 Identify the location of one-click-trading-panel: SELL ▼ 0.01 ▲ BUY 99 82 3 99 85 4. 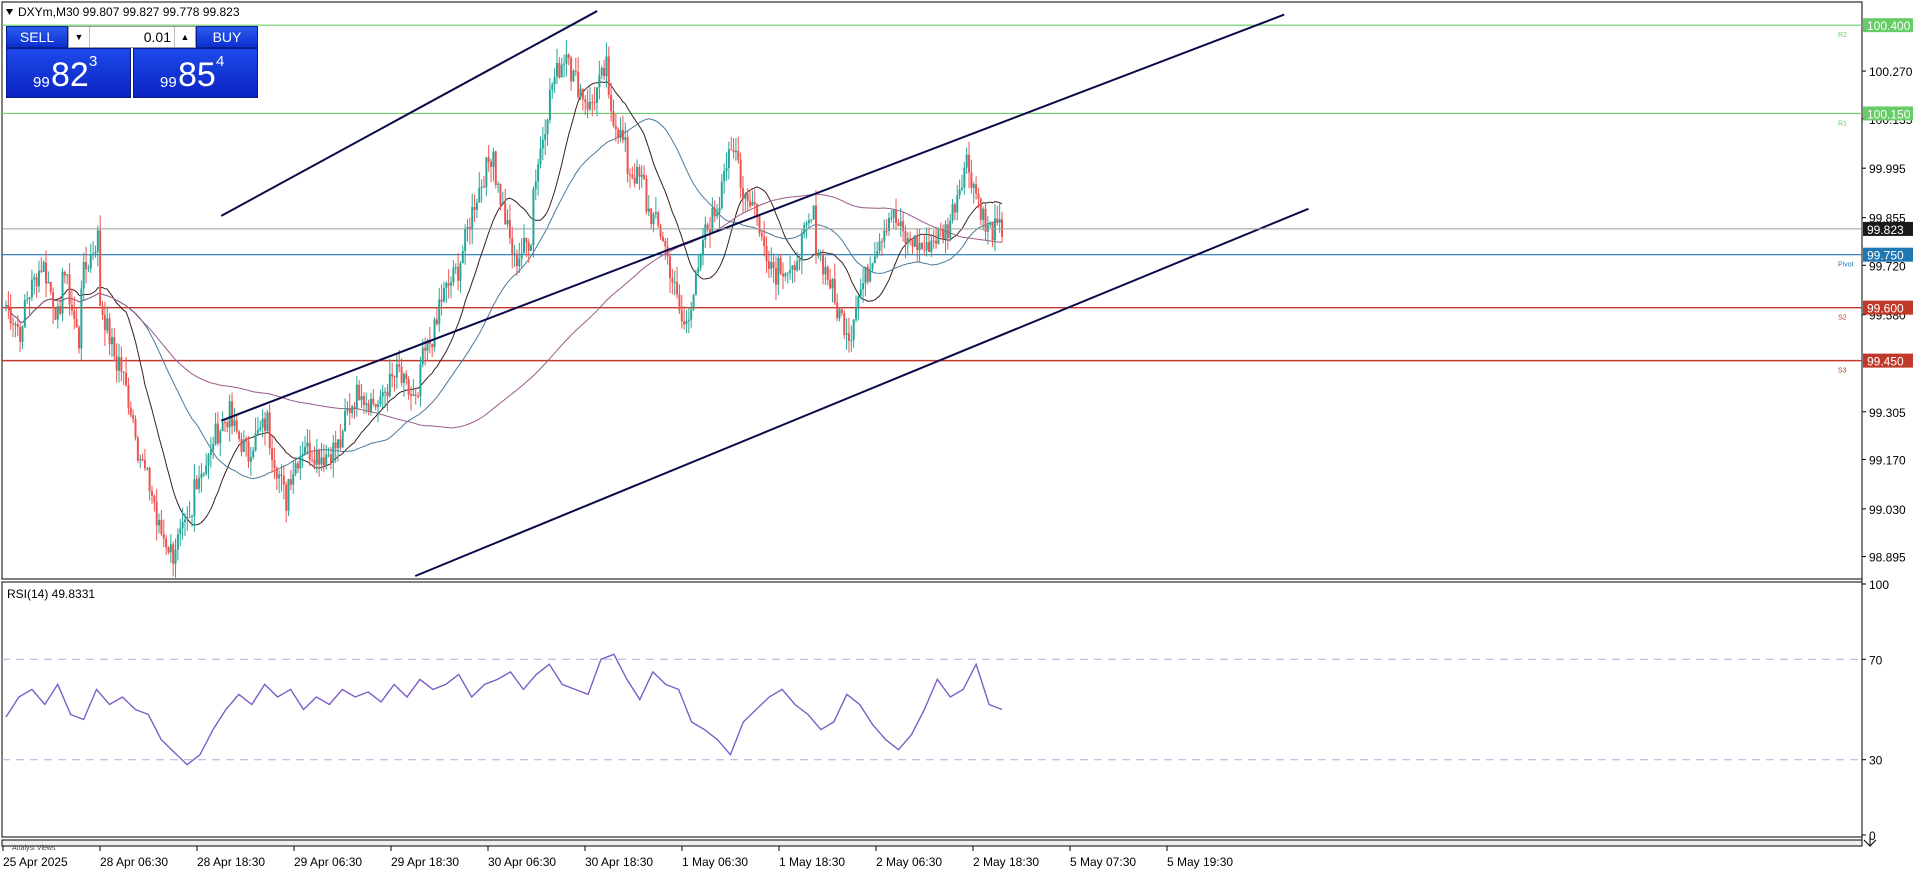
(132, 62).